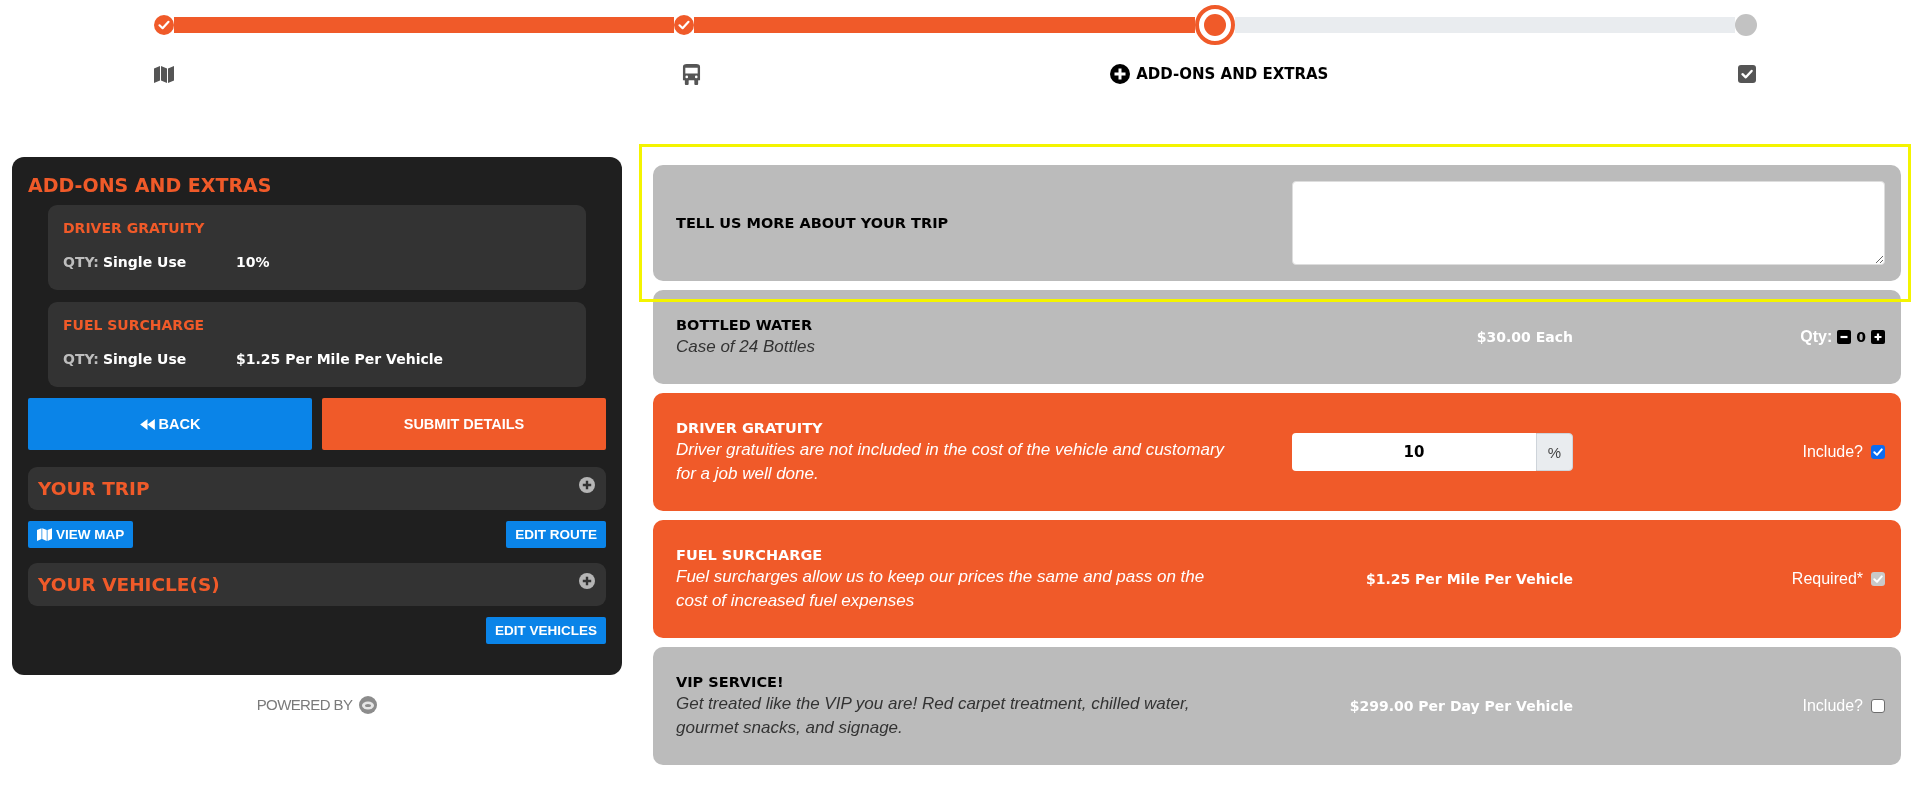 This screenshot has width=1917, height=790. I want to click on powered-by-text: POWERED BY, so click(304, 705).